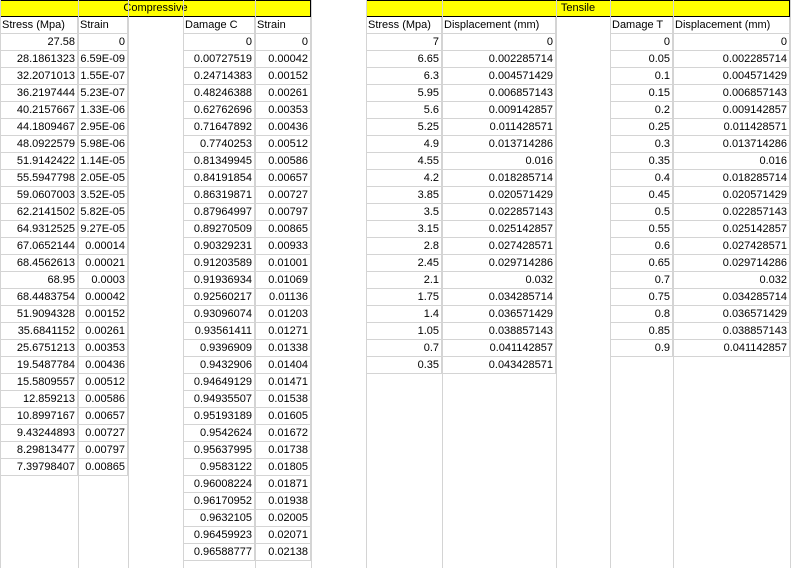 This screenshot has height=568, width=800. Describe the element at coordinates (283, 25) in the screenshot. I see `header-strain: Strain` at that location.